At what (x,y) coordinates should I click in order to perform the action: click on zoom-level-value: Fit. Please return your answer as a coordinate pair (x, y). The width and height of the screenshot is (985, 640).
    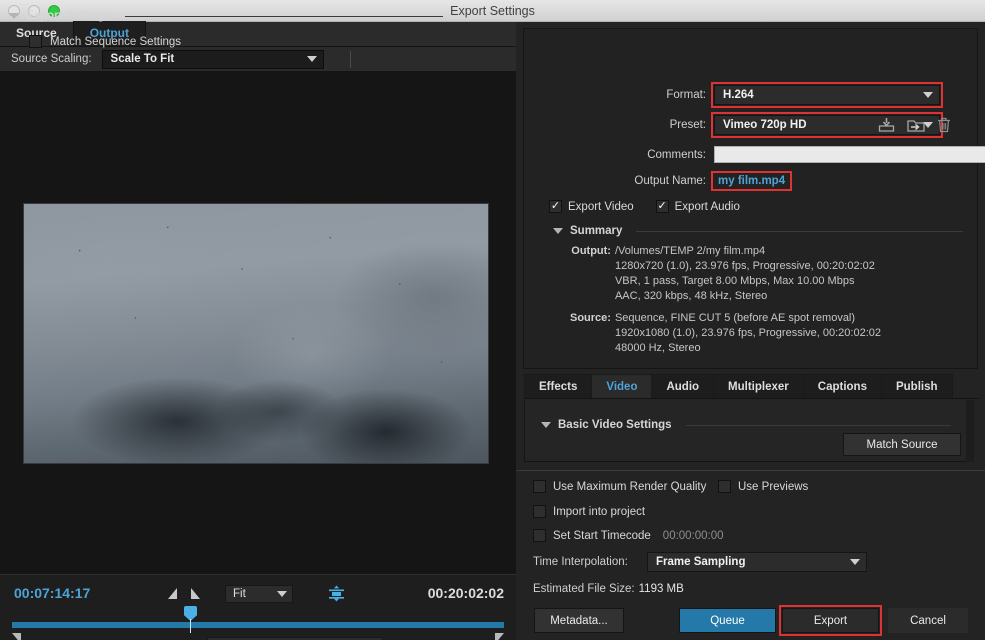
    Looking at the image, I should click on (239, 594).